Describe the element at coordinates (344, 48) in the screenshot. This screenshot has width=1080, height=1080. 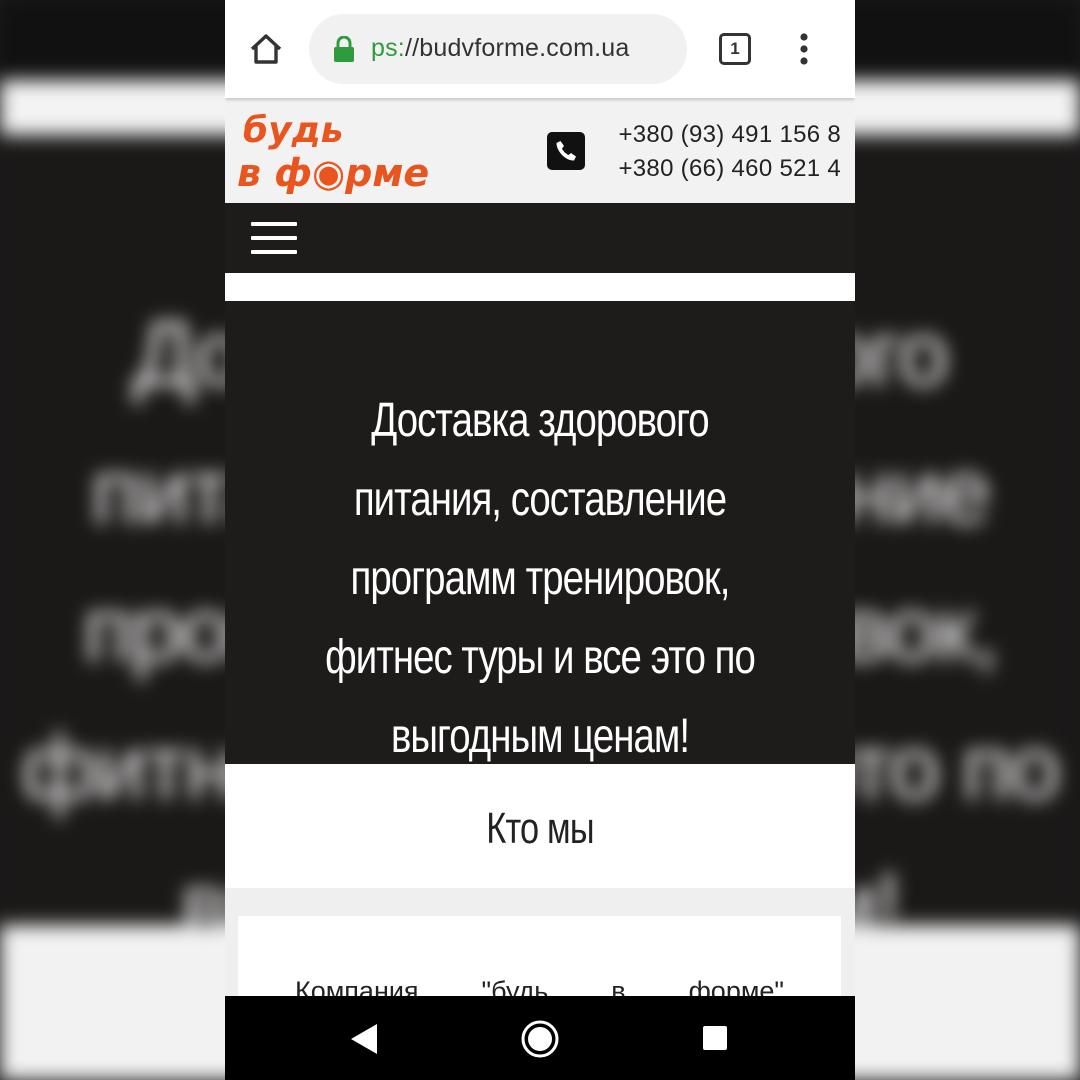
I see `lock-icon` at that location.